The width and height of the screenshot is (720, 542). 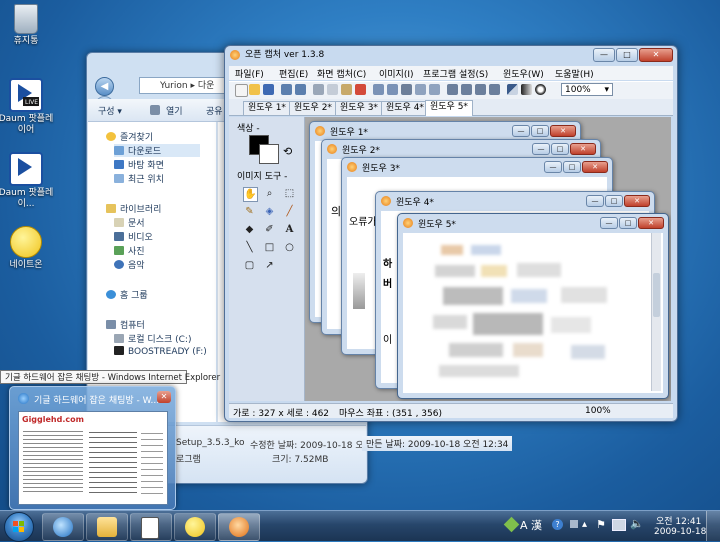 What do you see at coordinates (269, 193) in the screenshot?
I see `zoom-tool-icon: ⌕` at bounding box center [269, 193].